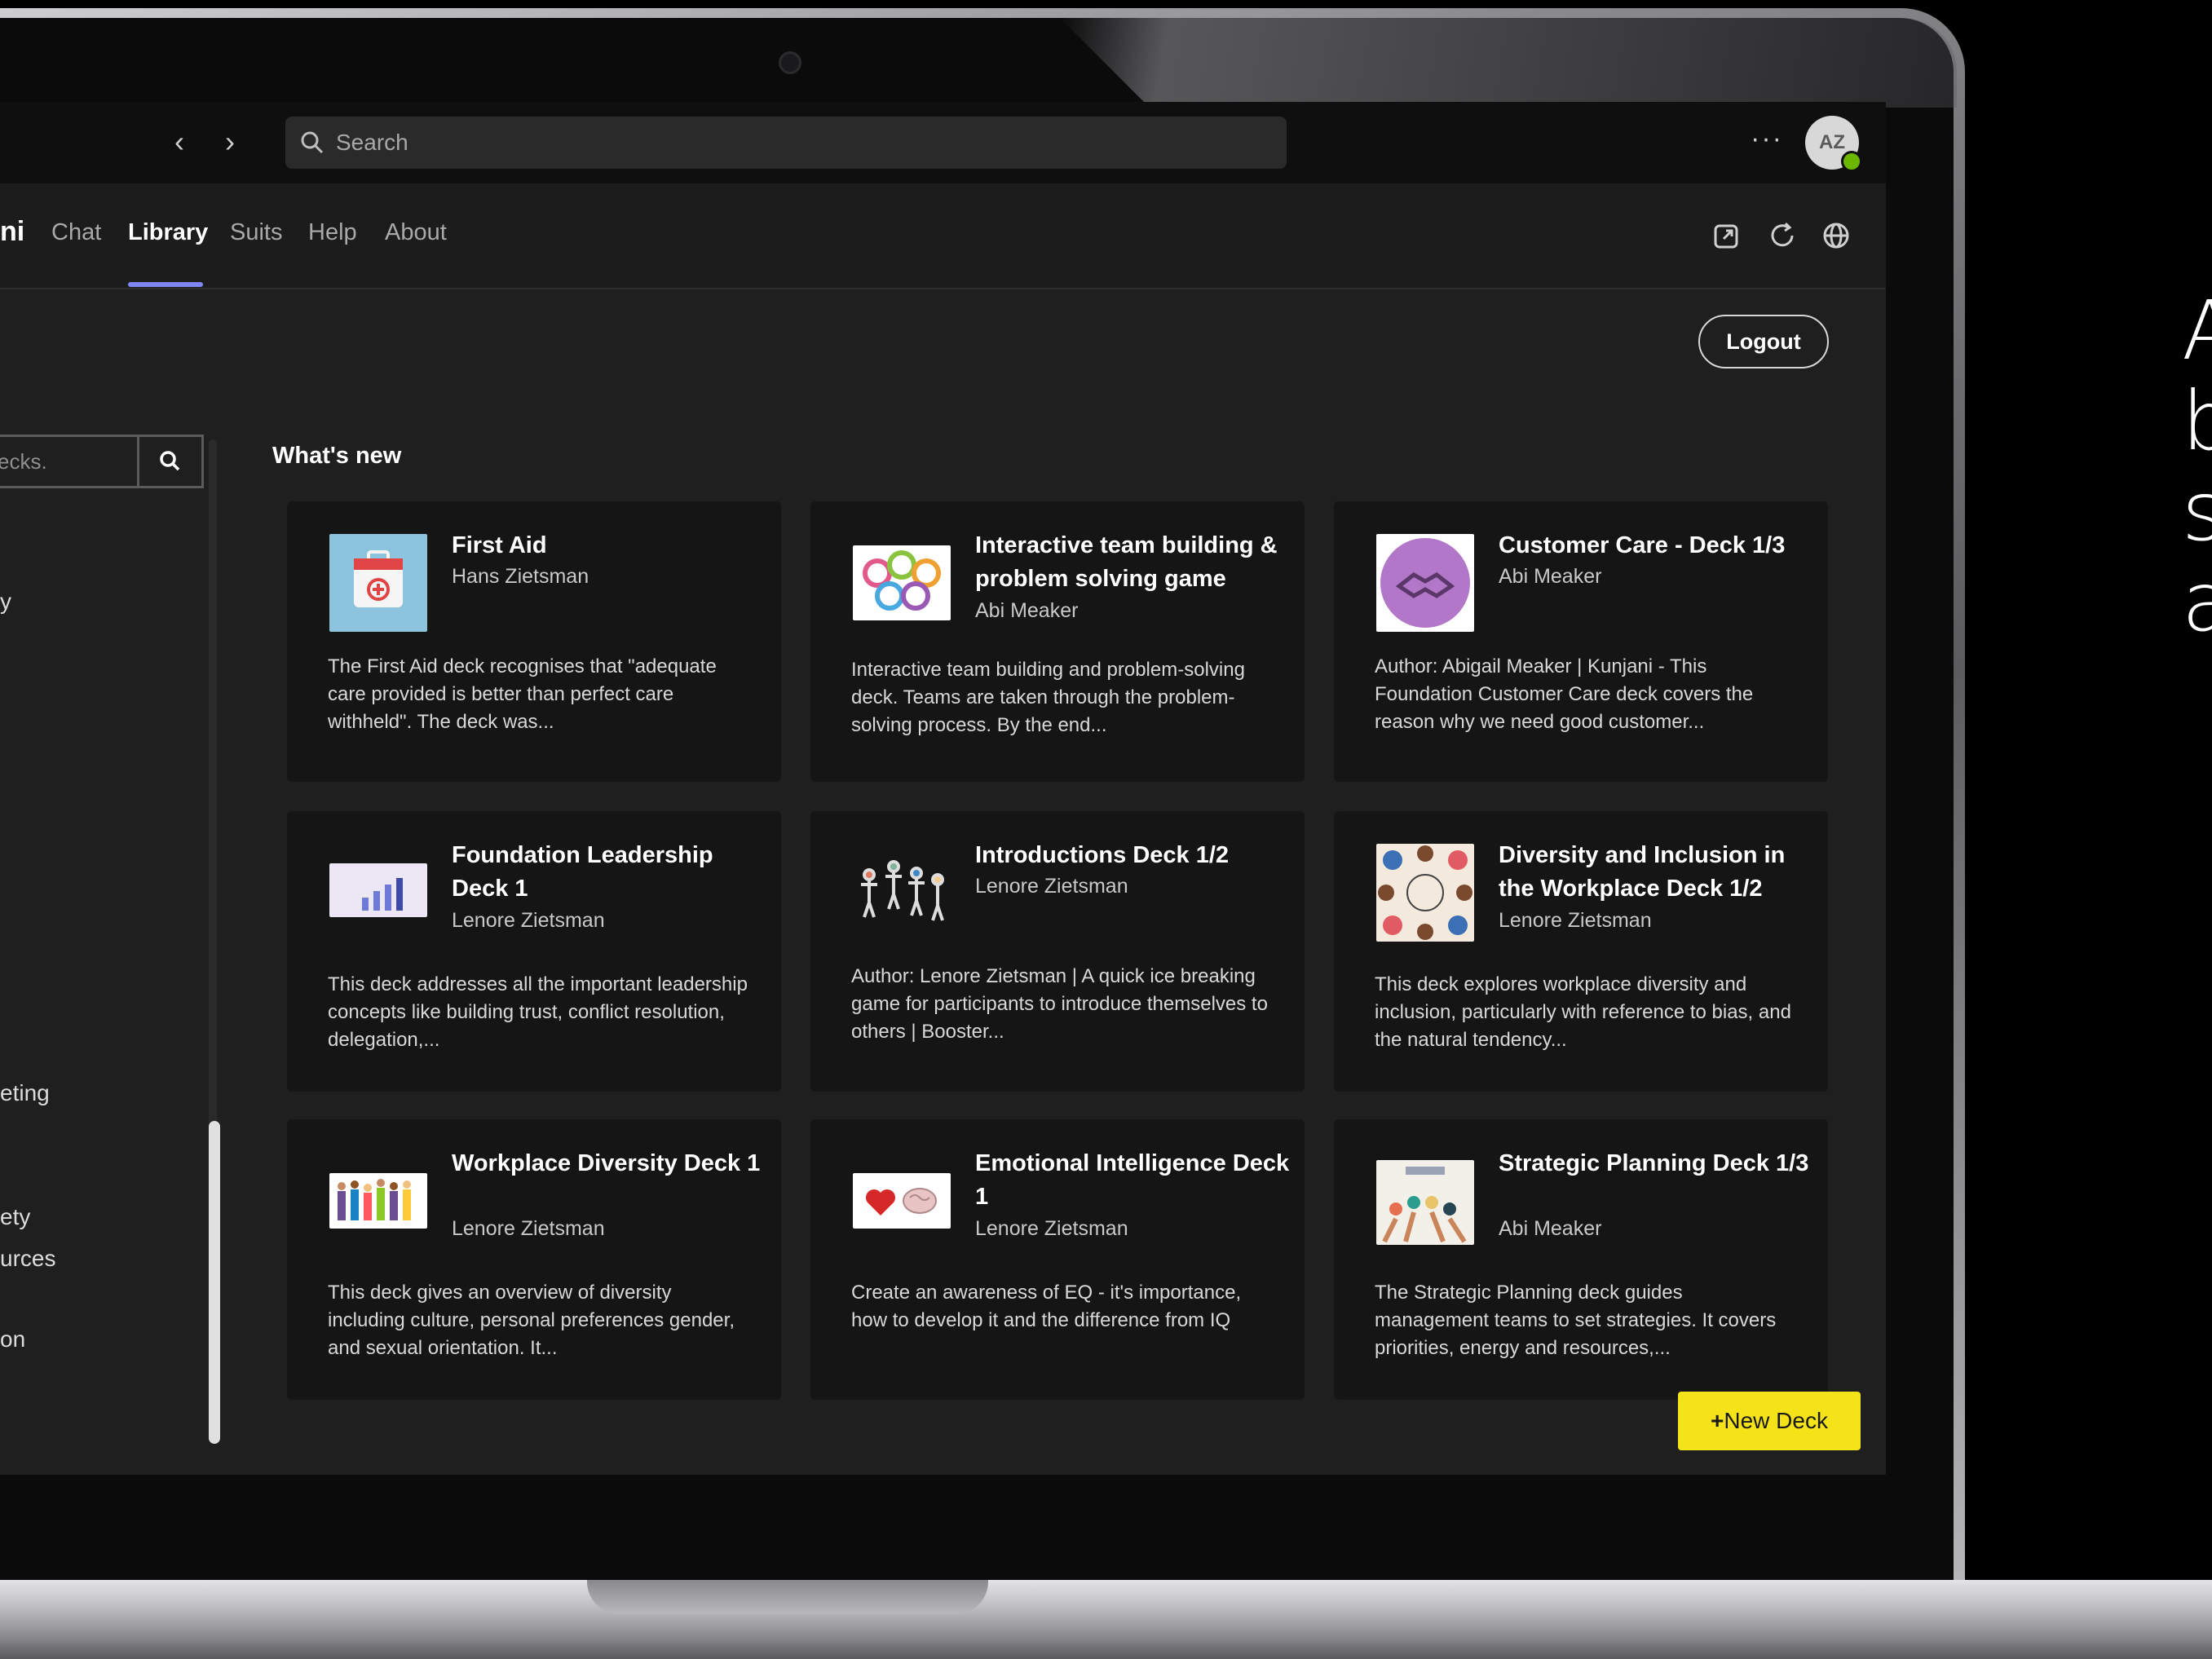 This screenshot has height=1659, width=2212. I want to click on gears-icon, so click(902, 582).